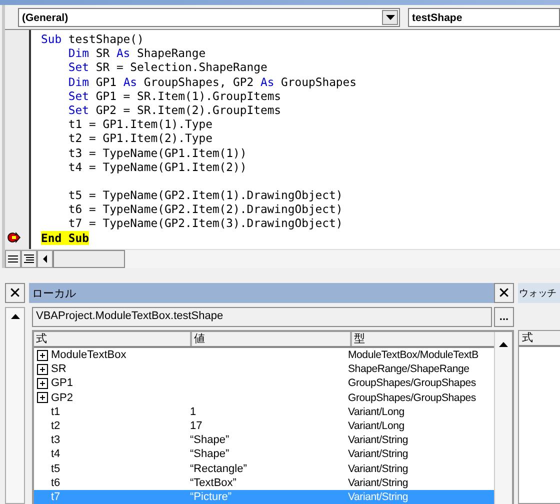 This screenshot has height=504, width=560. I want to click on table-row: t6 “TextBox” Variant/String, so click(264, 483).